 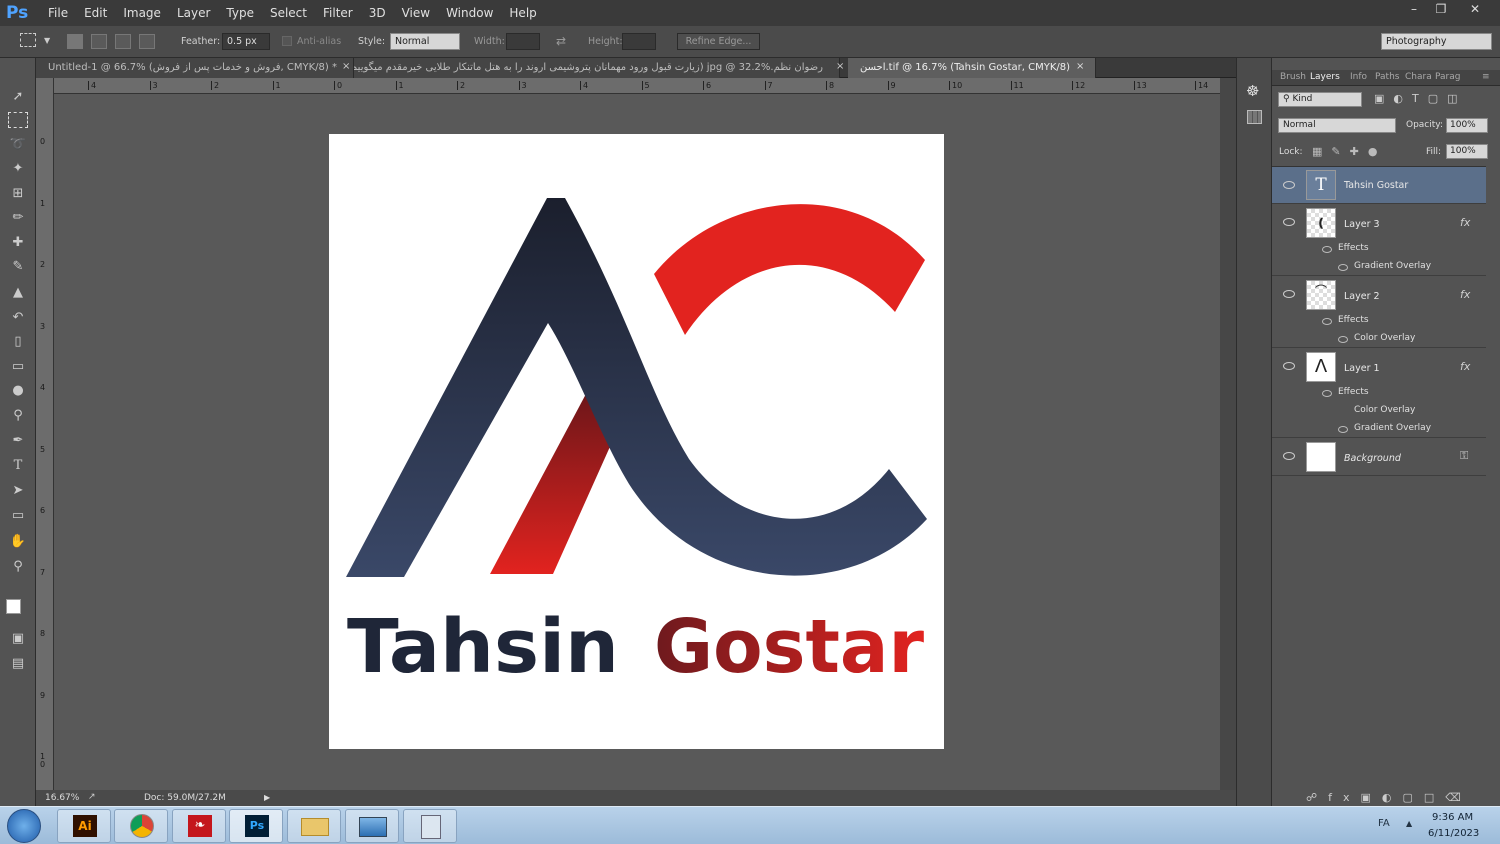 What do you see at coordinates (338, 13) in the screenshot?
I see `menu-filter: Filter` at bounding box center [338, 13].